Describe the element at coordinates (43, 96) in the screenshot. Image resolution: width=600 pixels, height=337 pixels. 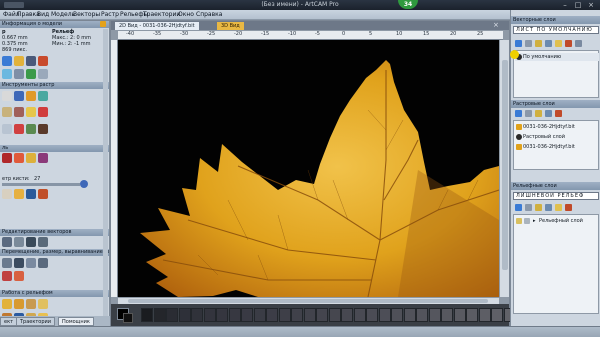
I see `bitmap-icon` at that location.